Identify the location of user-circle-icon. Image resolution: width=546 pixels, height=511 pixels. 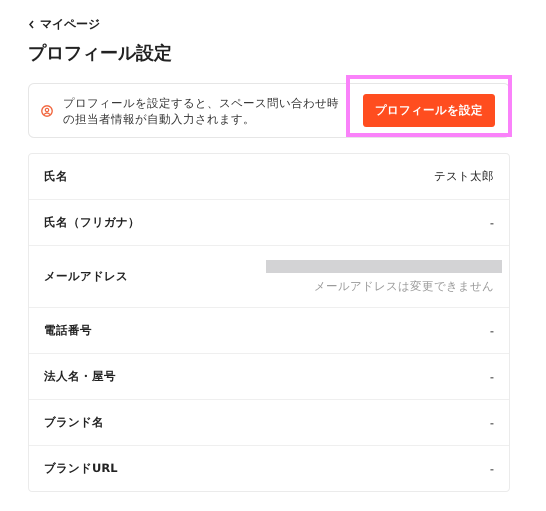
(47, 110).